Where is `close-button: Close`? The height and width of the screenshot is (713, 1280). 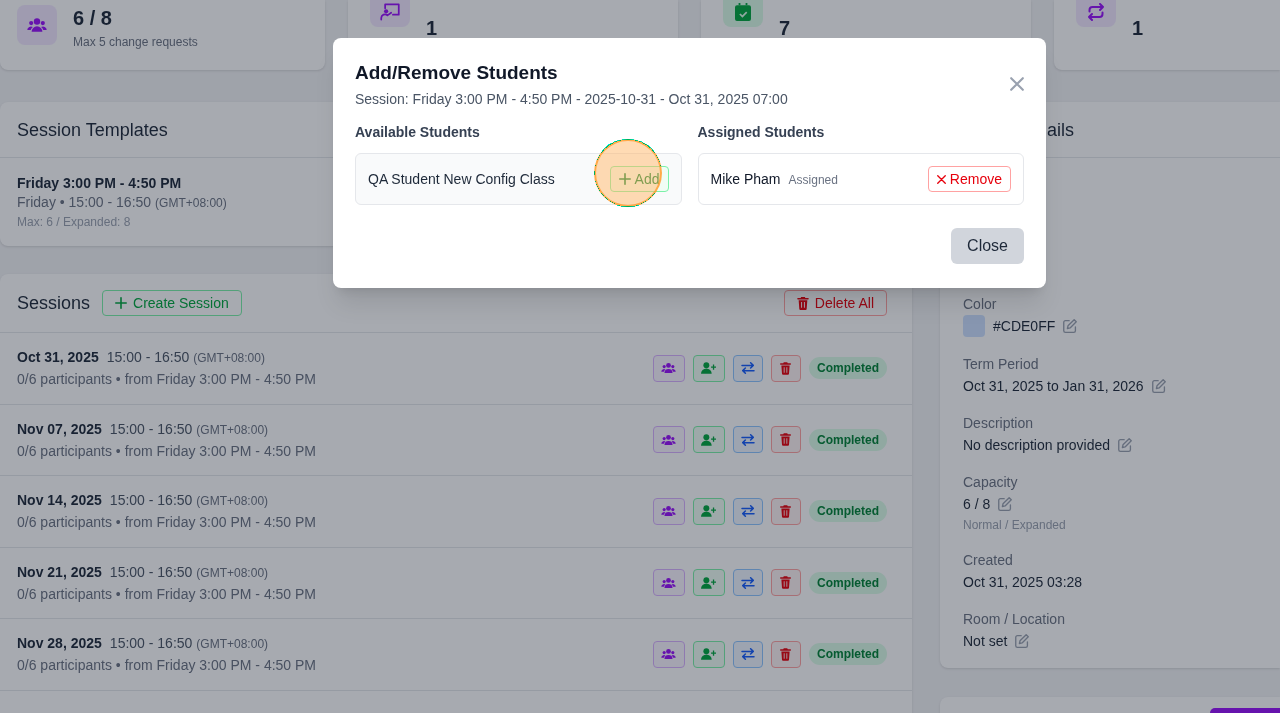
close-button: Close is located at coordinates (987, 246).